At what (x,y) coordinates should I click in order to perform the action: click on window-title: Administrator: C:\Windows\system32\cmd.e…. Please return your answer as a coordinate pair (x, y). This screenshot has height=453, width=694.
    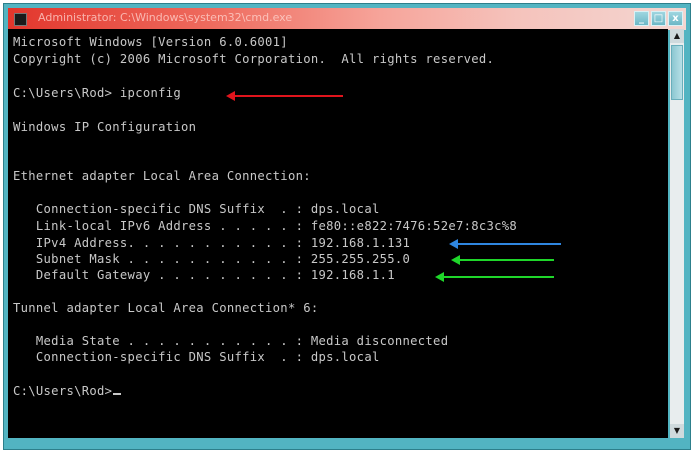
    Looking at the image, I should click on (165, 17).